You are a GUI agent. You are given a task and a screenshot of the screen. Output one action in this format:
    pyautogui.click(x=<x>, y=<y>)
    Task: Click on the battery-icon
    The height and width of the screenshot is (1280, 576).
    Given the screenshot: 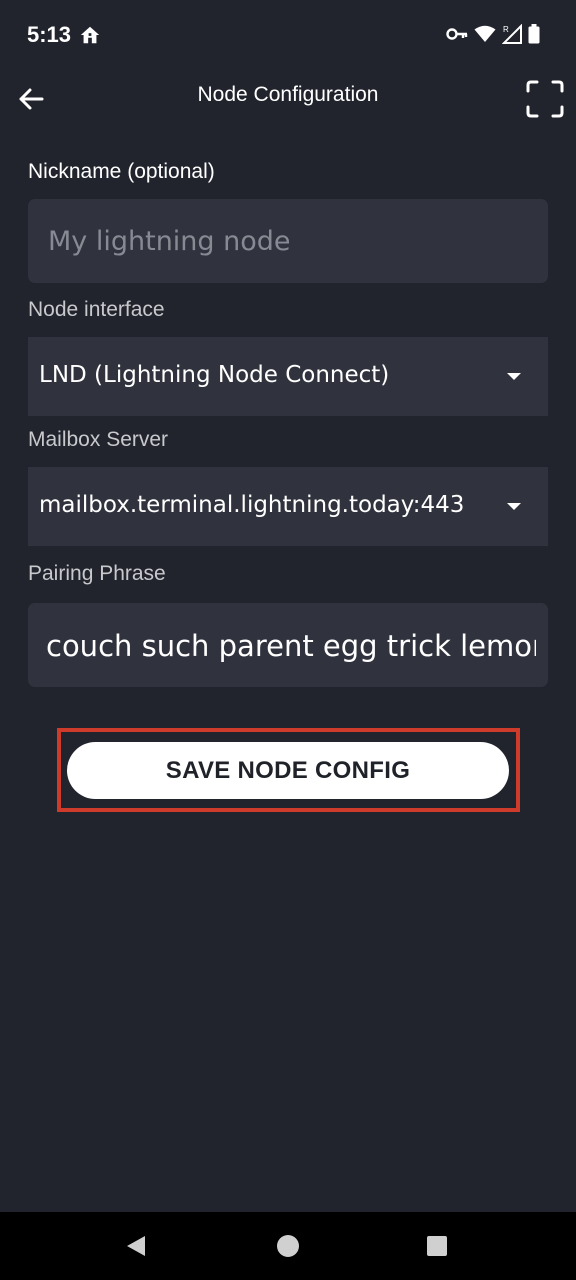 What is the action you would take?
    pyautogui.click(x=534, y=34)
    